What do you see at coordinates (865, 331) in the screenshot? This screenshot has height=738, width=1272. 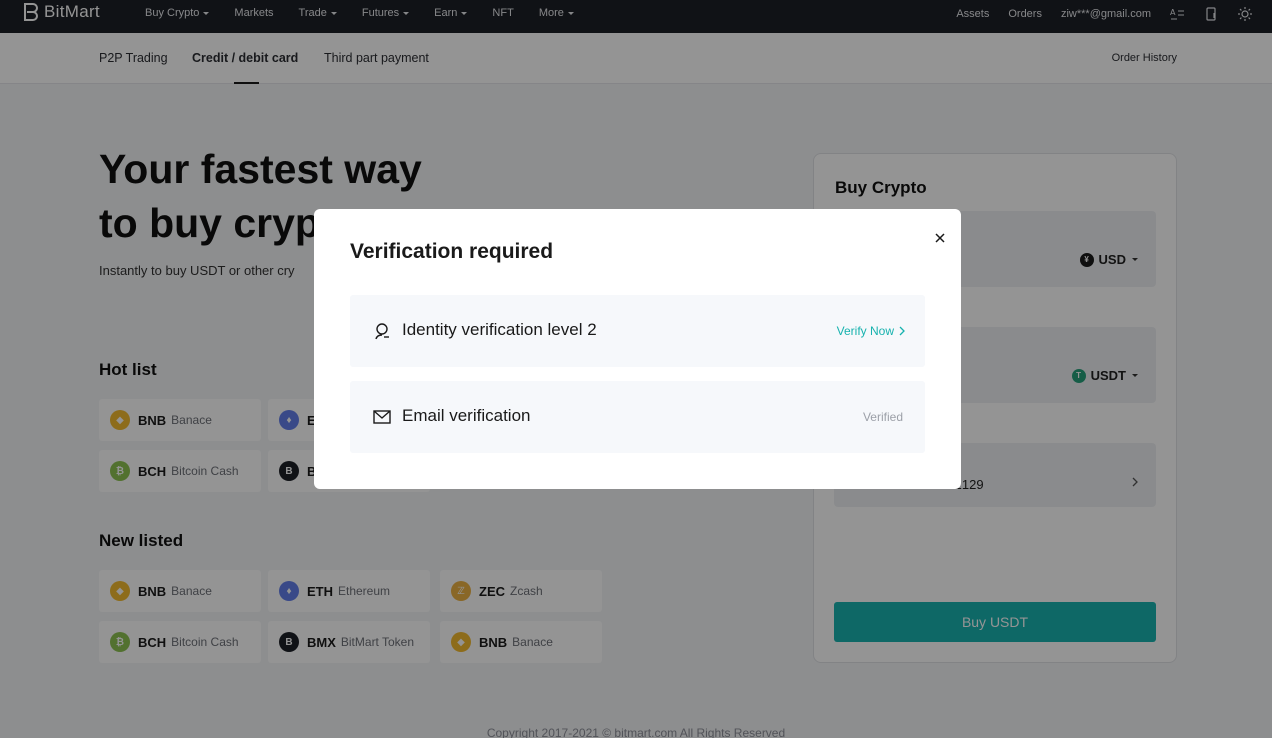 I see `verify-now-label: Verify Now` at bounding box center [865, 331].